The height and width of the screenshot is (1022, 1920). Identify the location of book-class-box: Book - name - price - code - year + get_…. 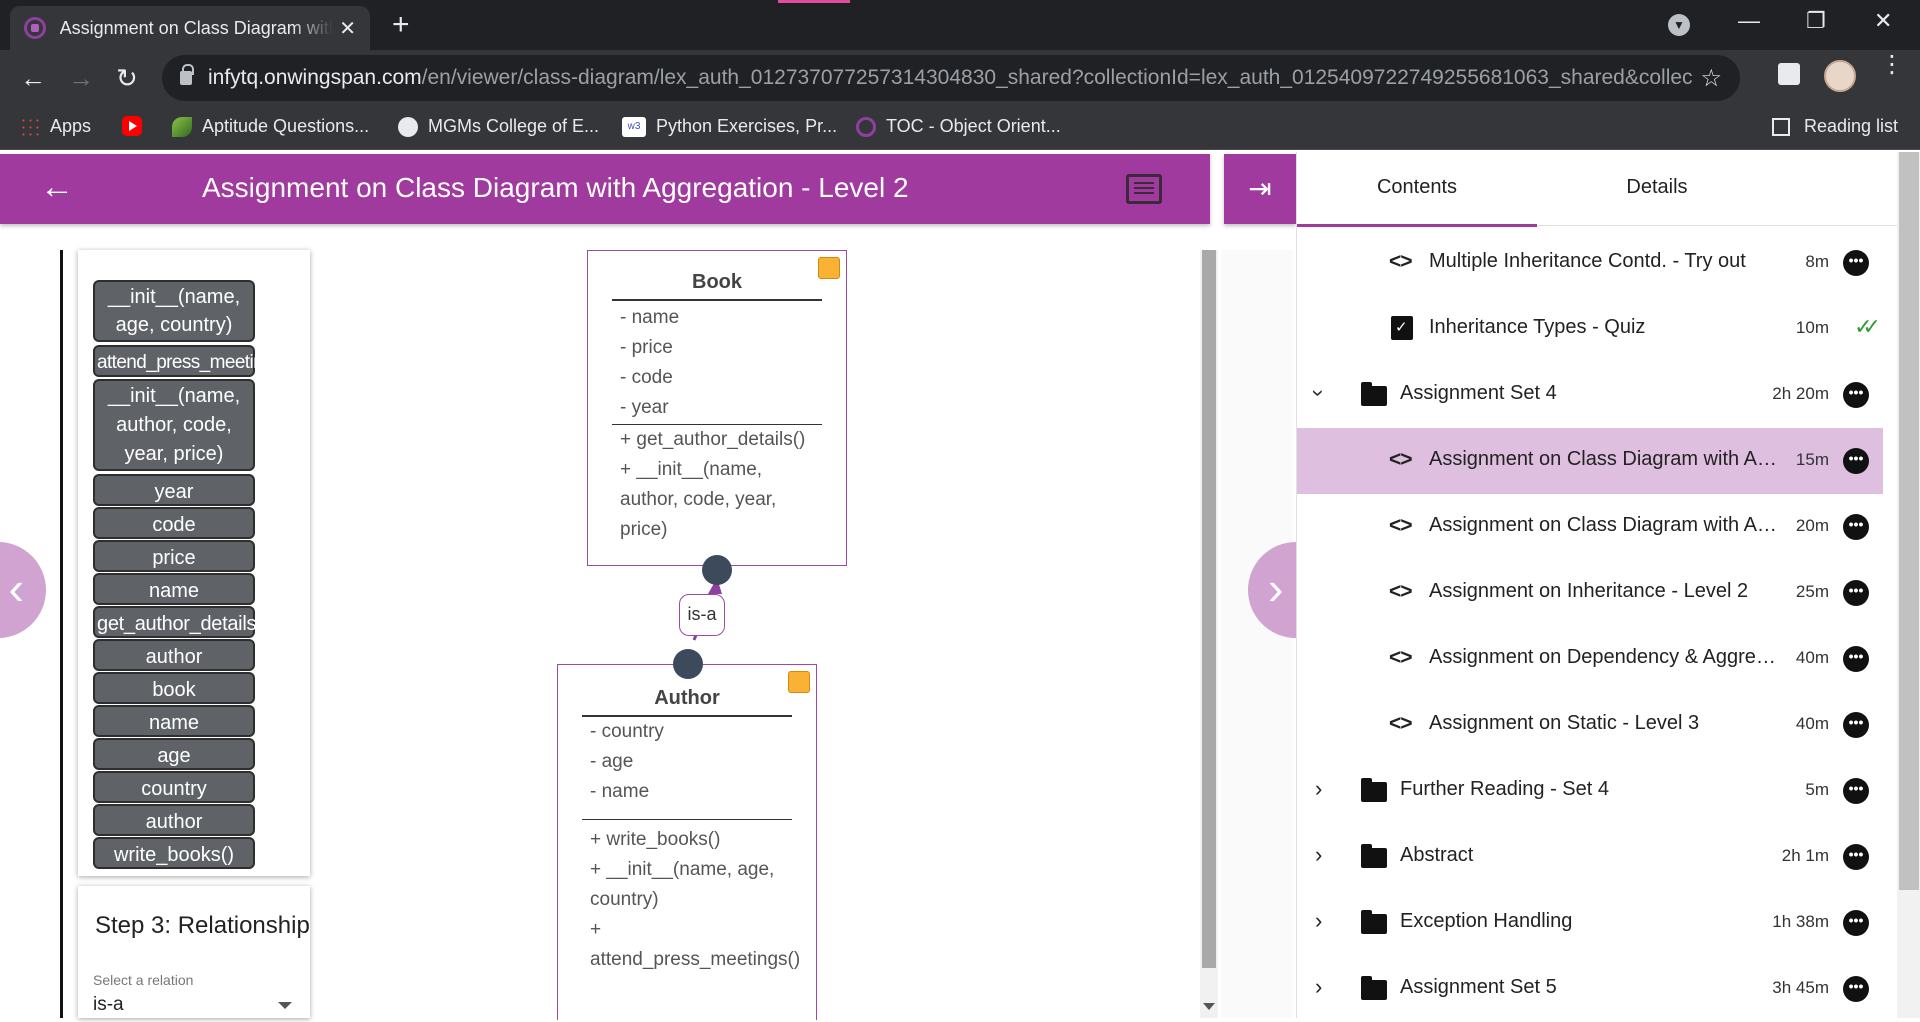
(717, 408).